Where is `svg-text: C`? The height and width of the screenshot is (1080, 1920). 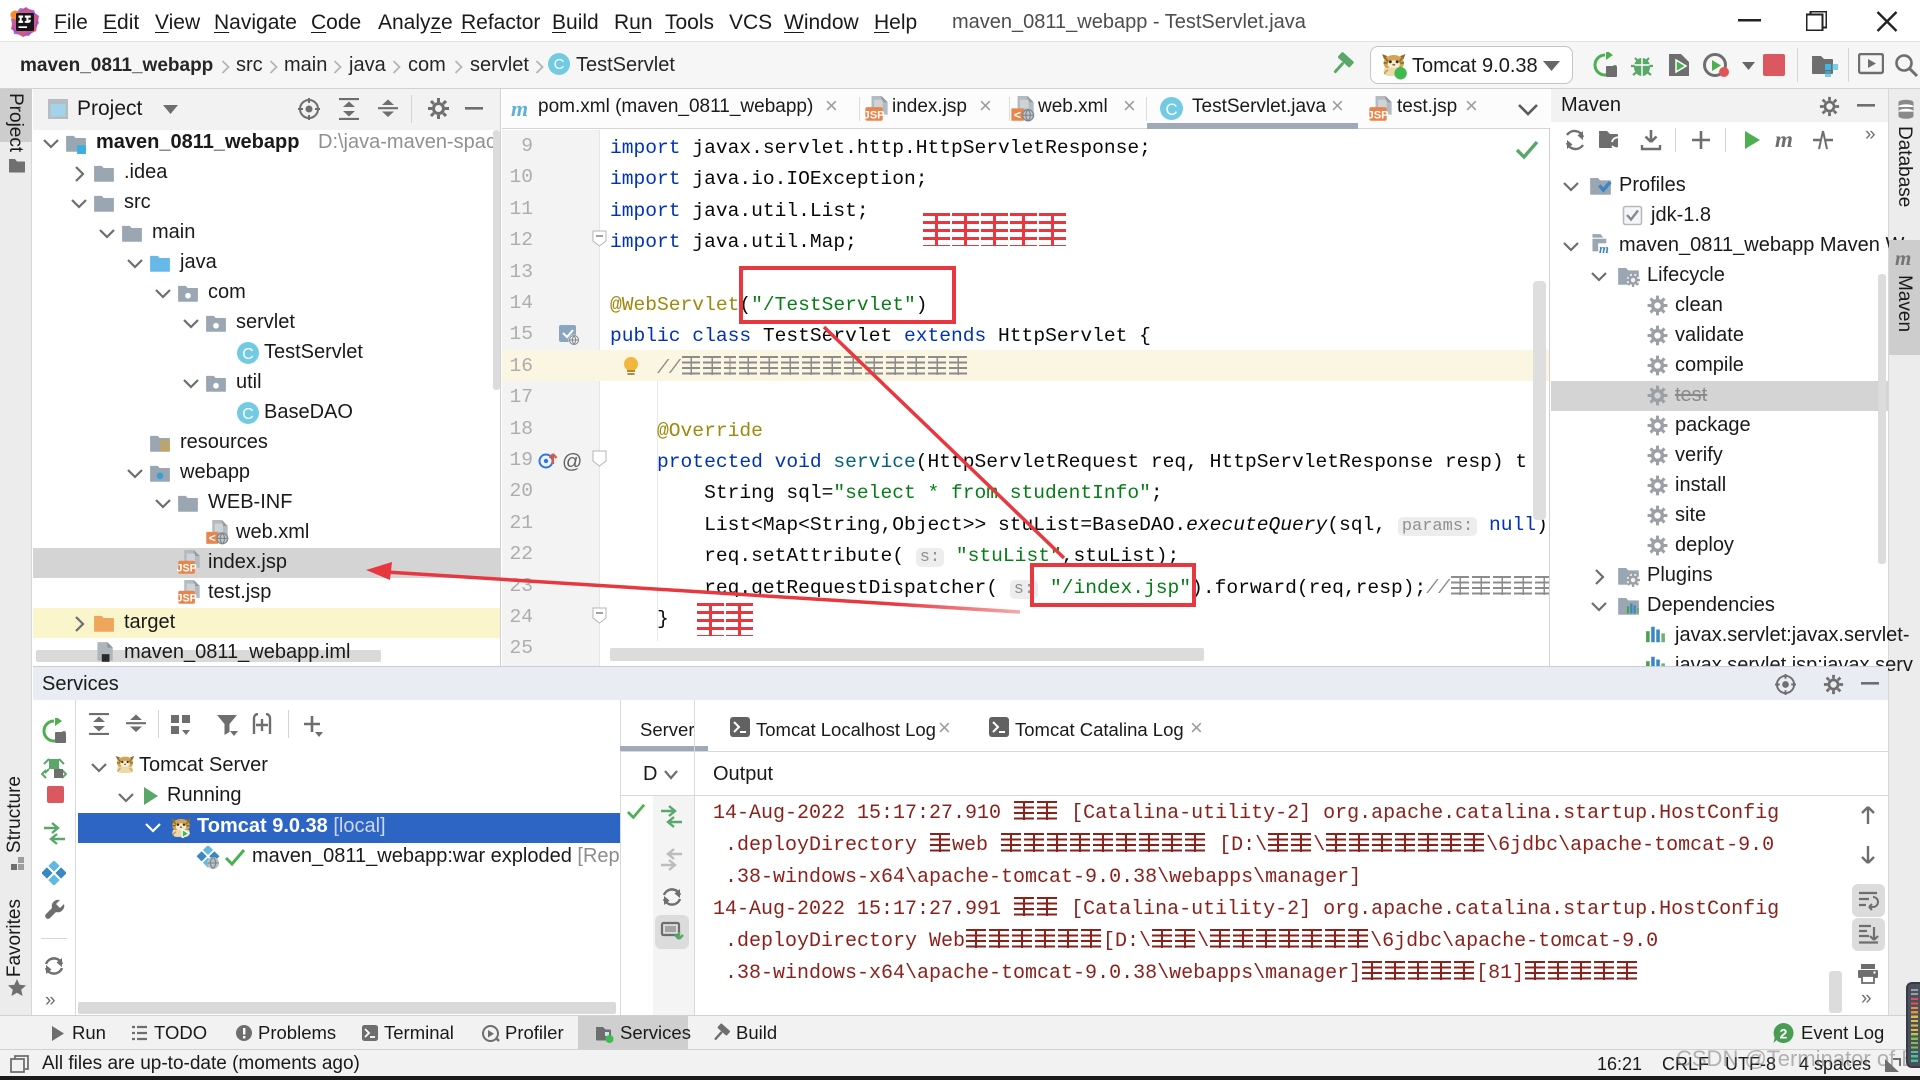
svg-text: C is located at coordinates (559, 64).